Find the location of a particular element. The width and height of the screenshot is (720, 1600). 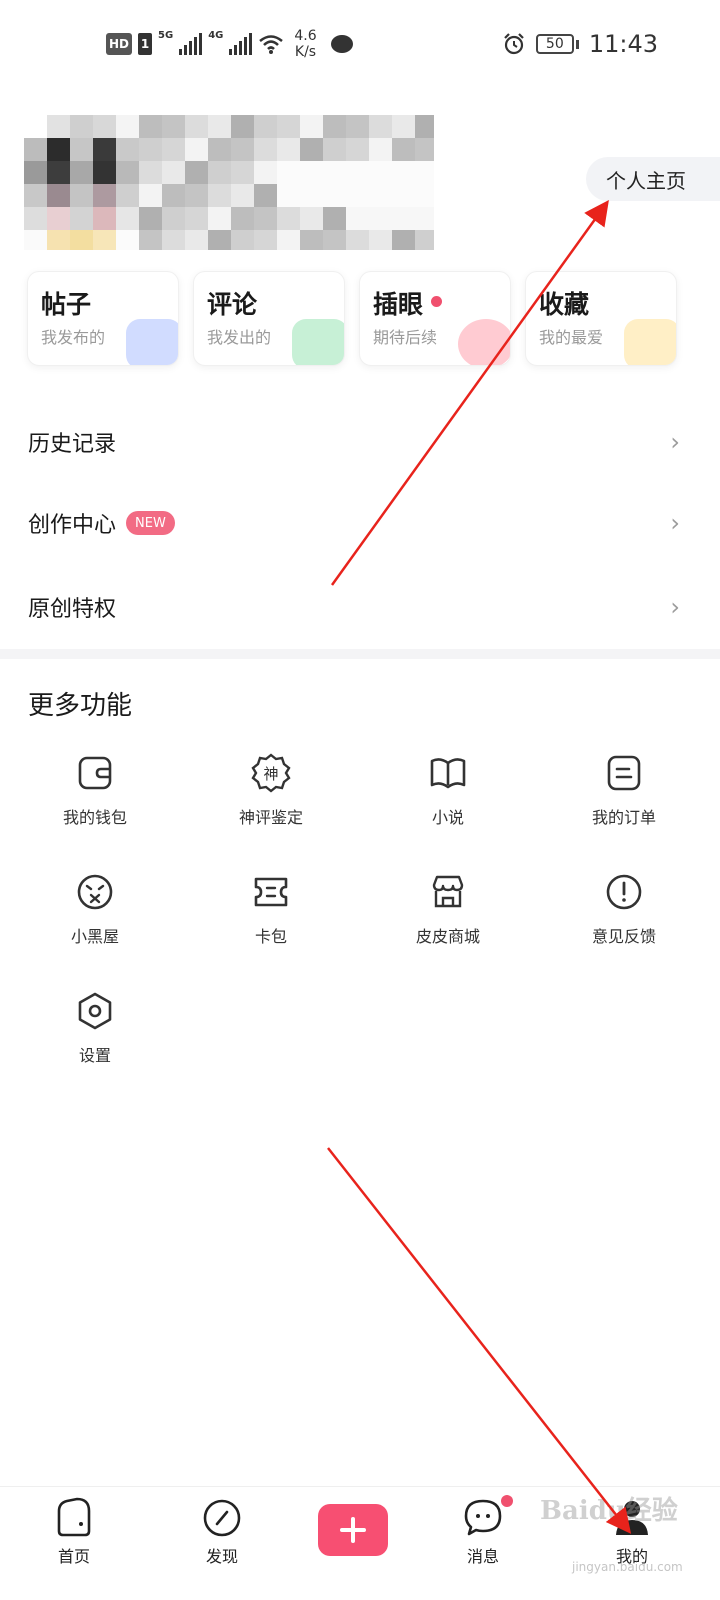

unread-dot is located at coordinates (507, 1501).